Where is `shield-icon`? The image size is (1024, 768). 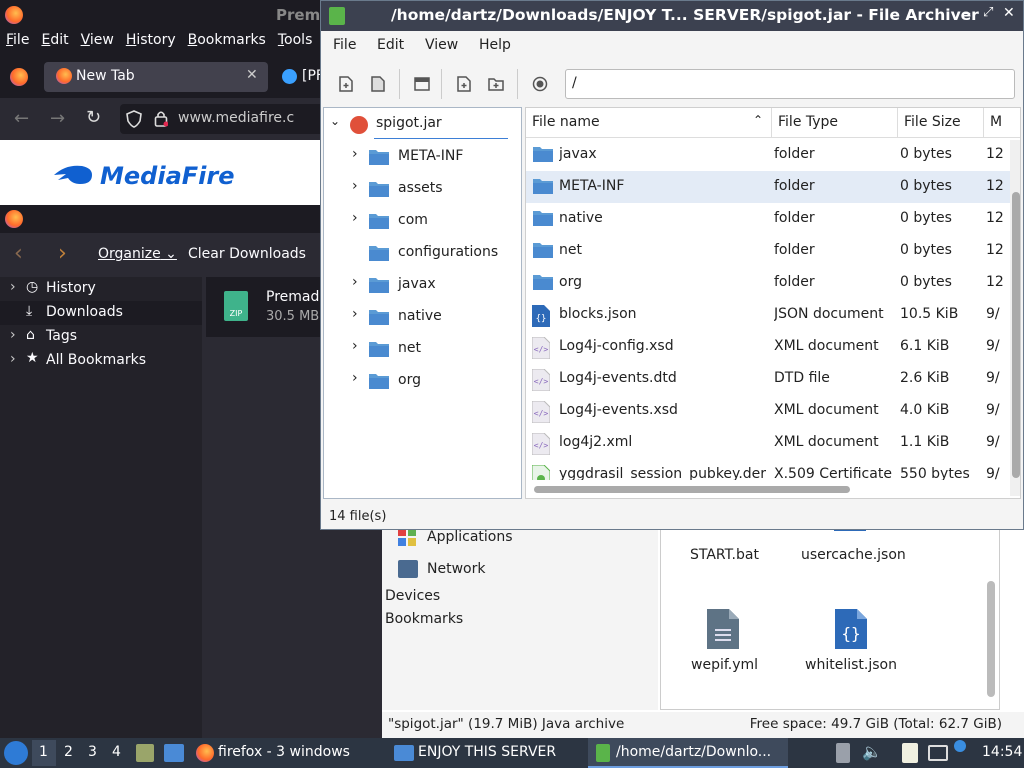
shield-icon is located at coordinates (134, 119).